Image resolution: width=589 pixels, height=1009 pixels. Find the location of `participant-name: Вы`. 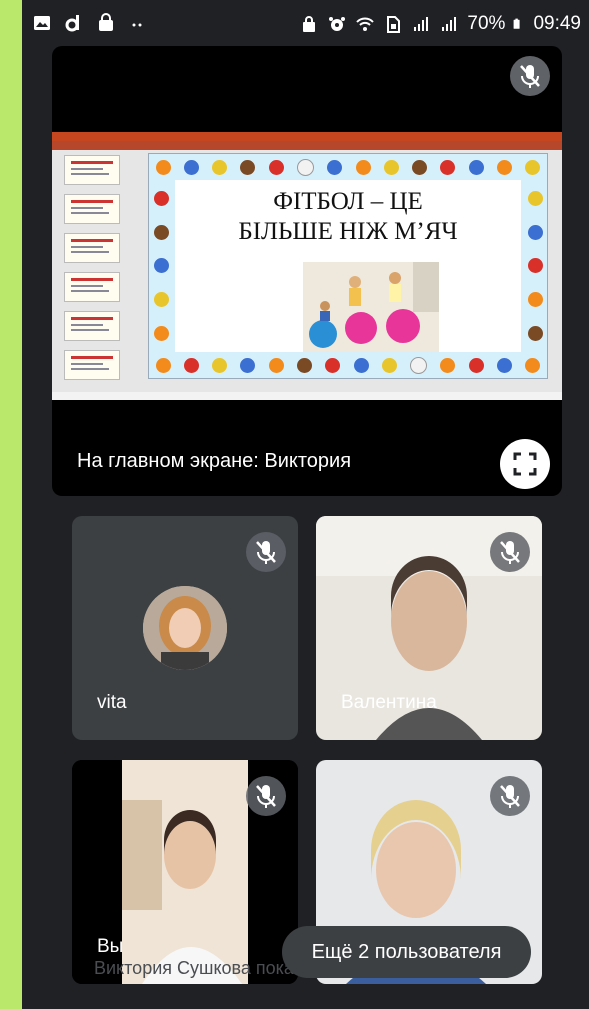

participant-name: Вы is located at coordinates (110, 946).